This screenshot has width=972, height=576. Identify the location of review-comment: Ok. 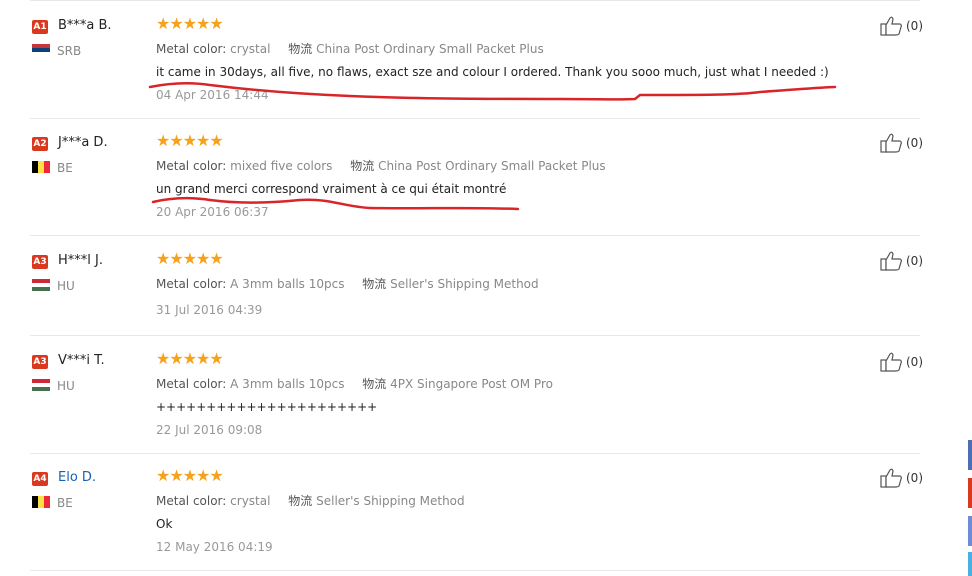
(164, 524).